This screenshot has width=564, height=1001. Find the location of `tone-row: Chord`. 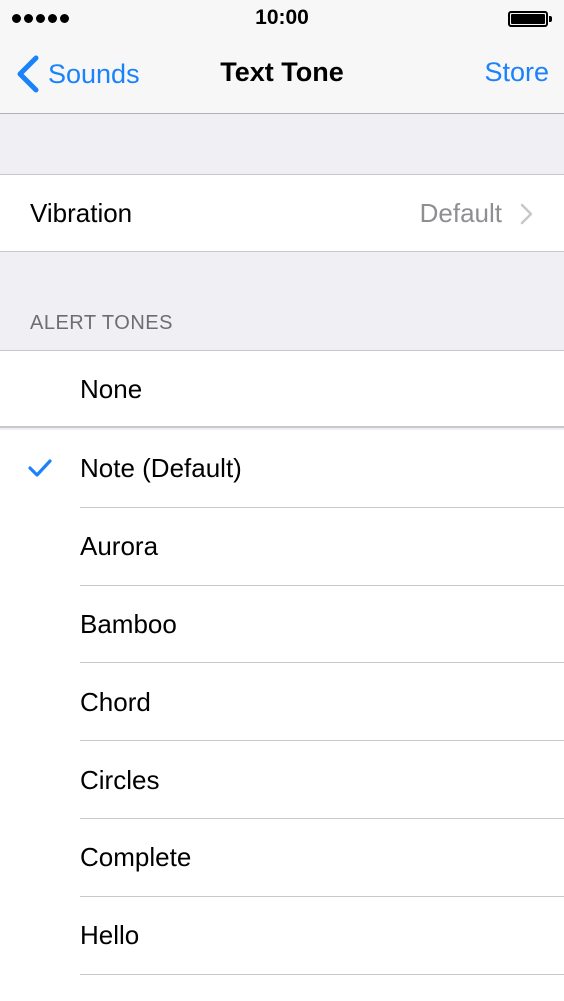

tone-row: Chord is located at coordinates (282, 702).